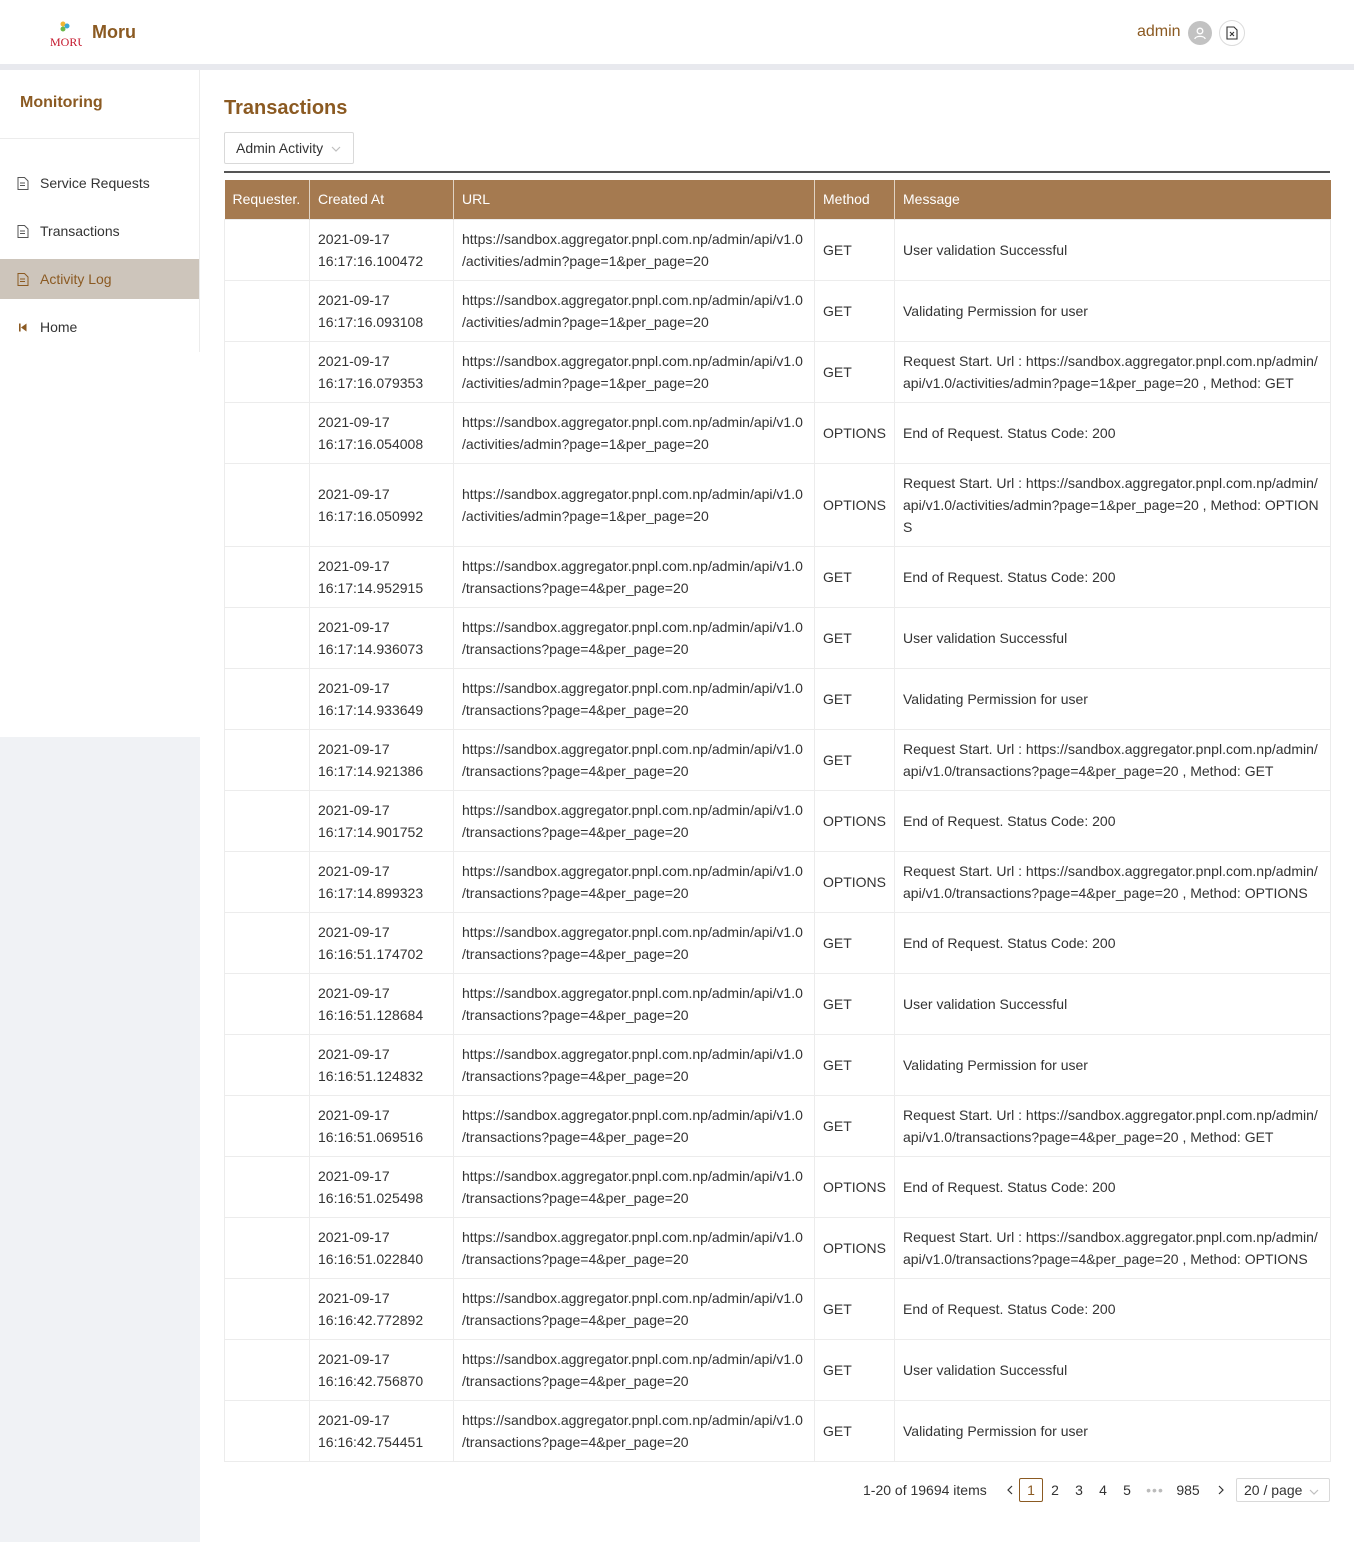 The width and height of the screenshot is (1354, 1542). I want to click on created-time: 16:17:14.899323, so click(371, 892).